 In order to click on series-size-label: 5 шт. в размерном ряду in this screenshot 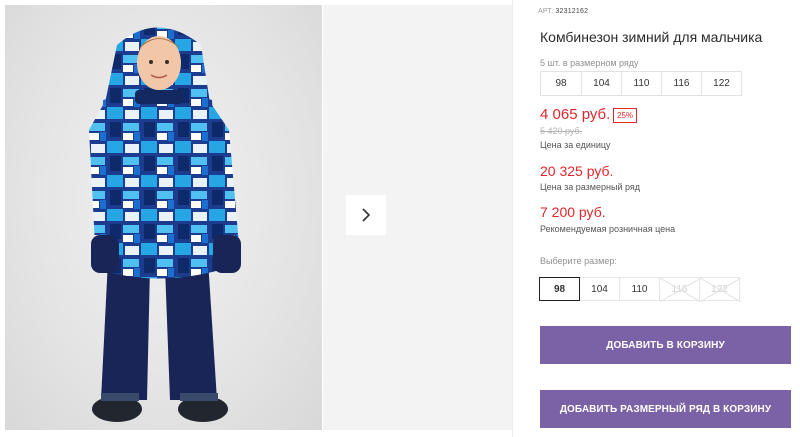, I will do `click(589, 63)`.